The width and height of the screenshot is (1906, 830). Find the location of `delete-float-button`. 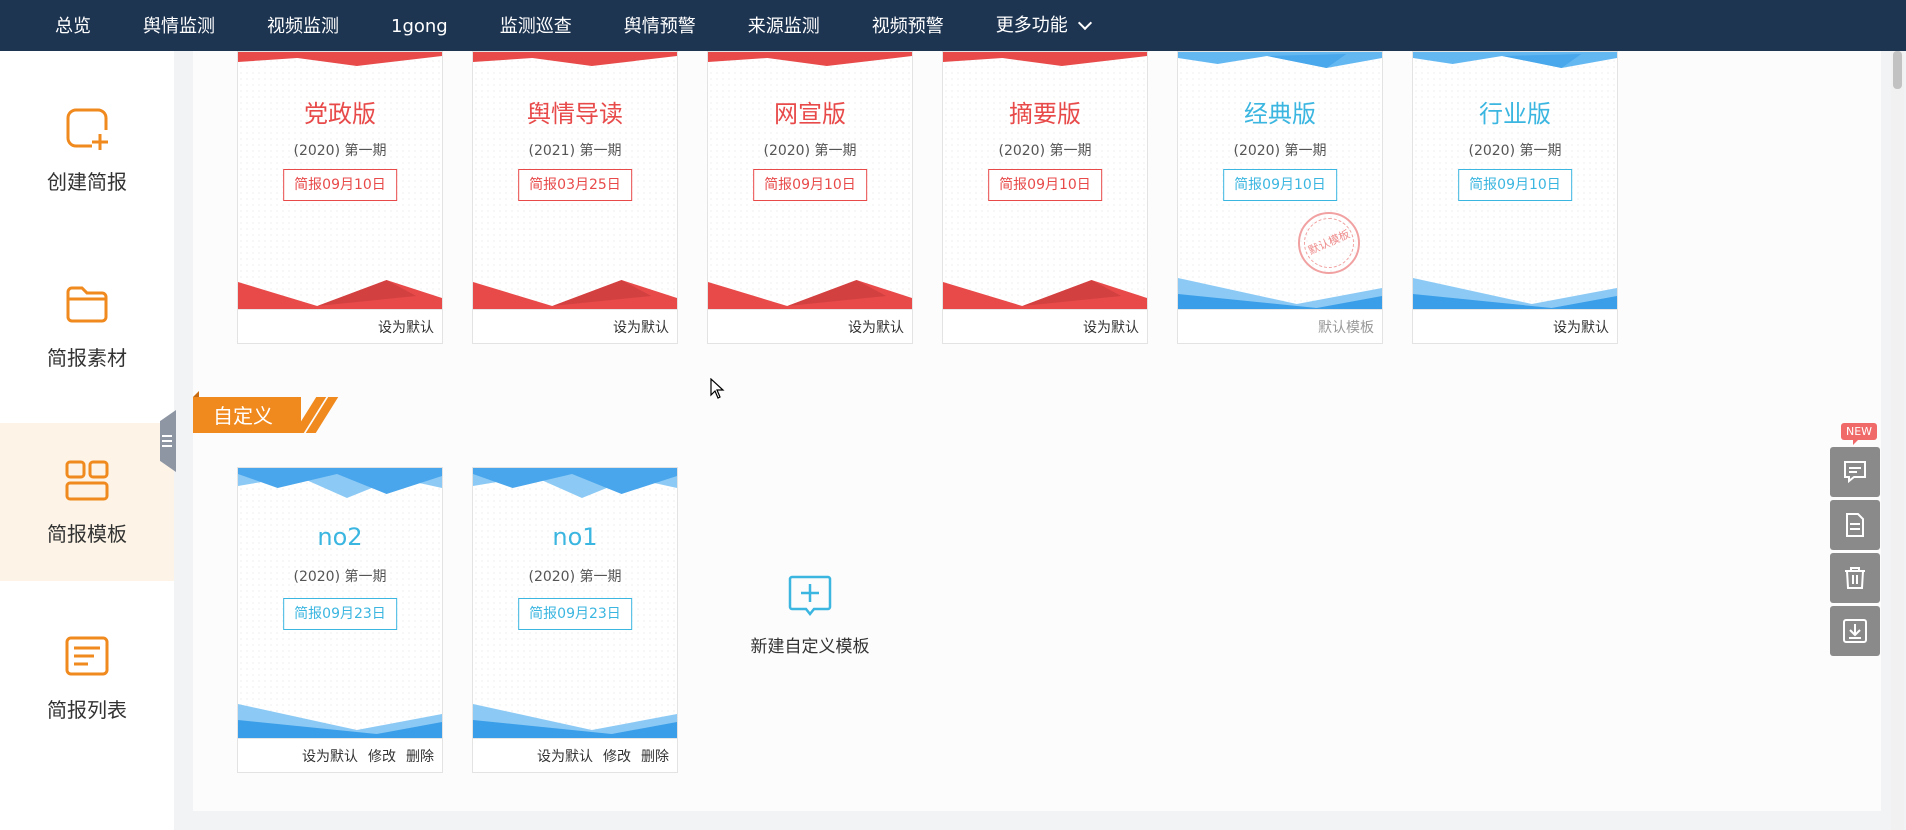

delete-float-button is located at coordinates (1855, 578).